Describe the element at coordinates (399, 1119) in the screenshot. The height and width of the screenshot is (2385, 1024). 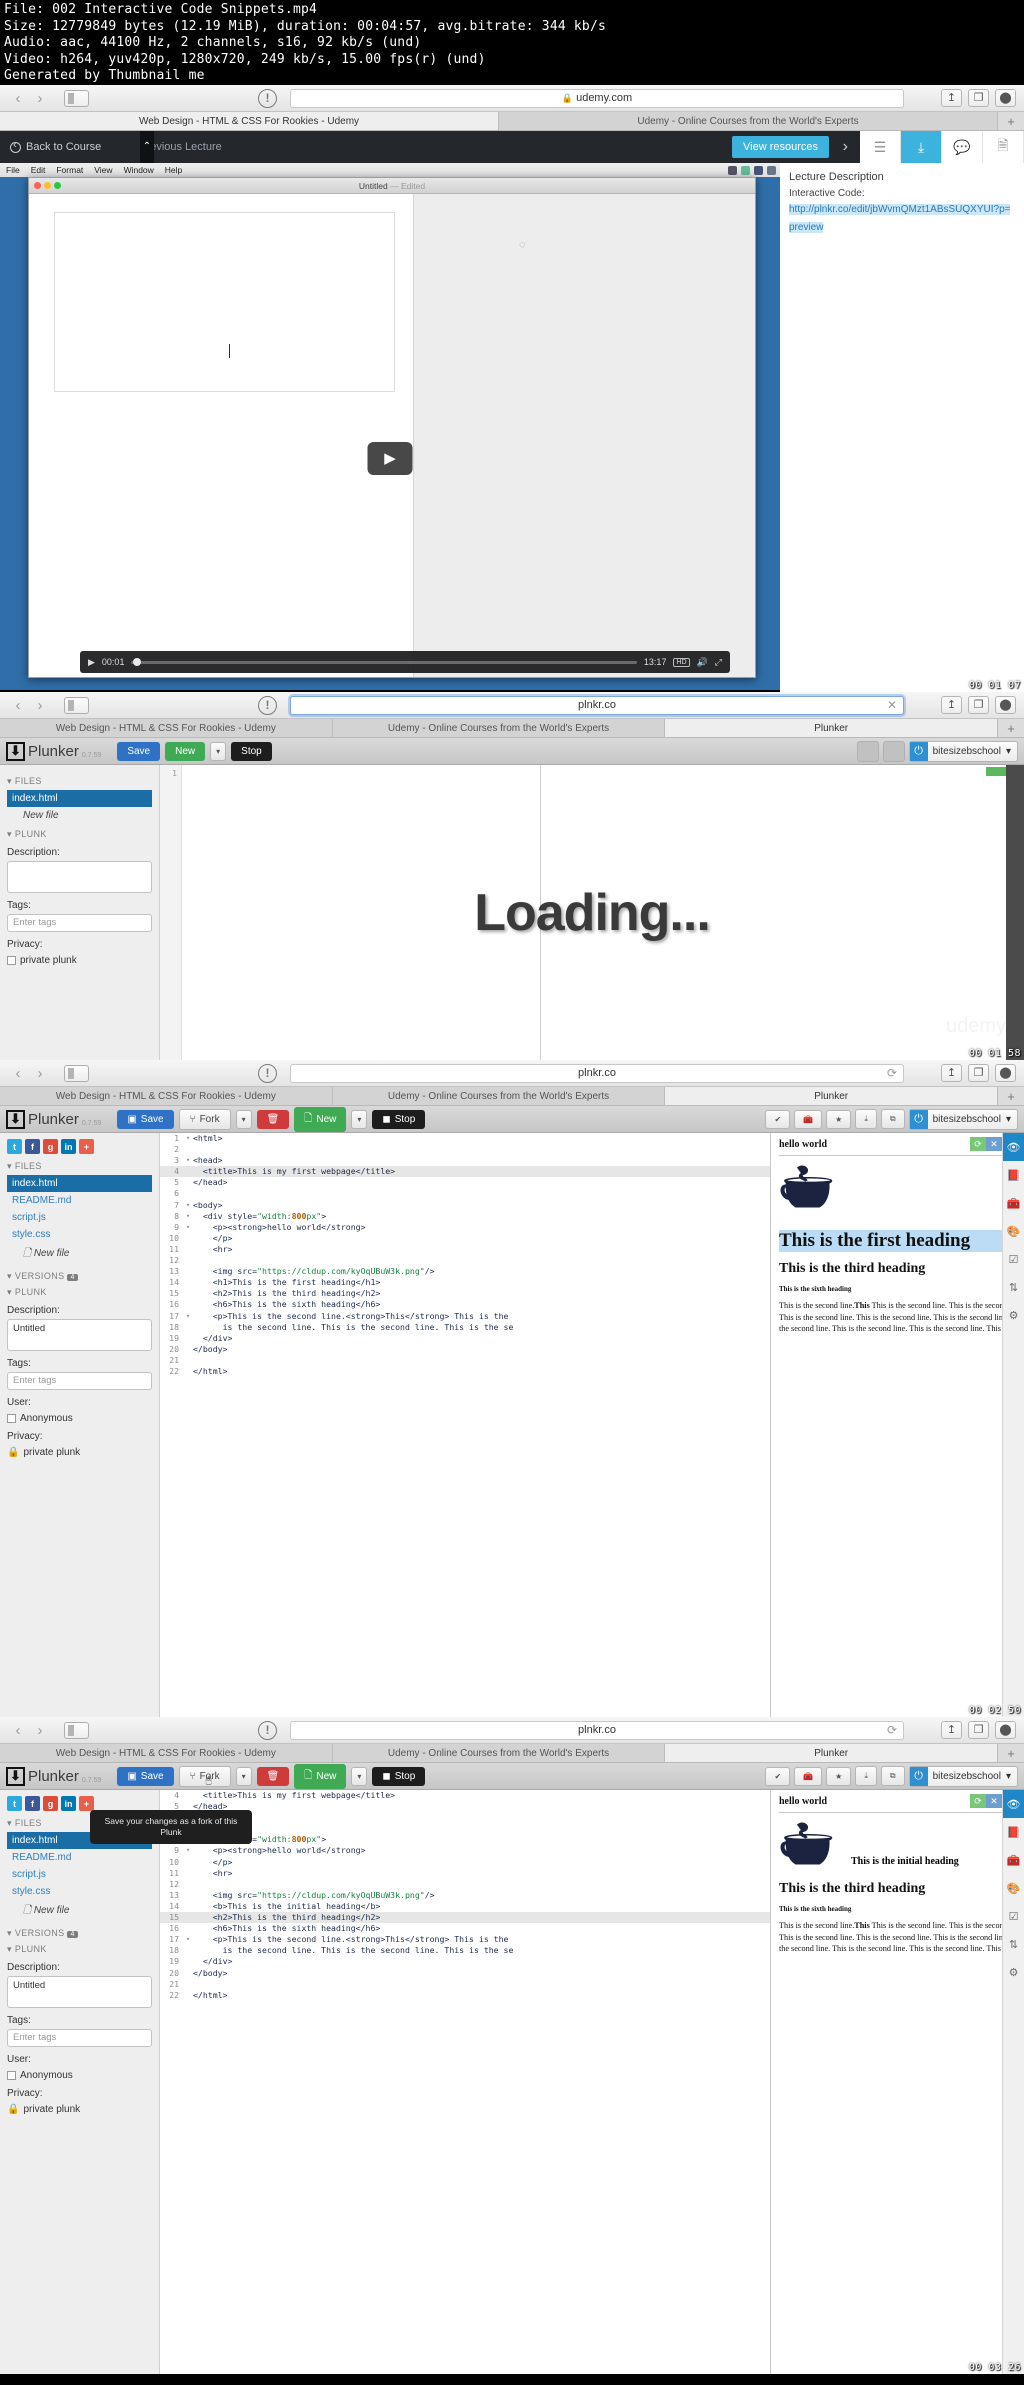
I see `stop-button: ◼ Stop` at that location.